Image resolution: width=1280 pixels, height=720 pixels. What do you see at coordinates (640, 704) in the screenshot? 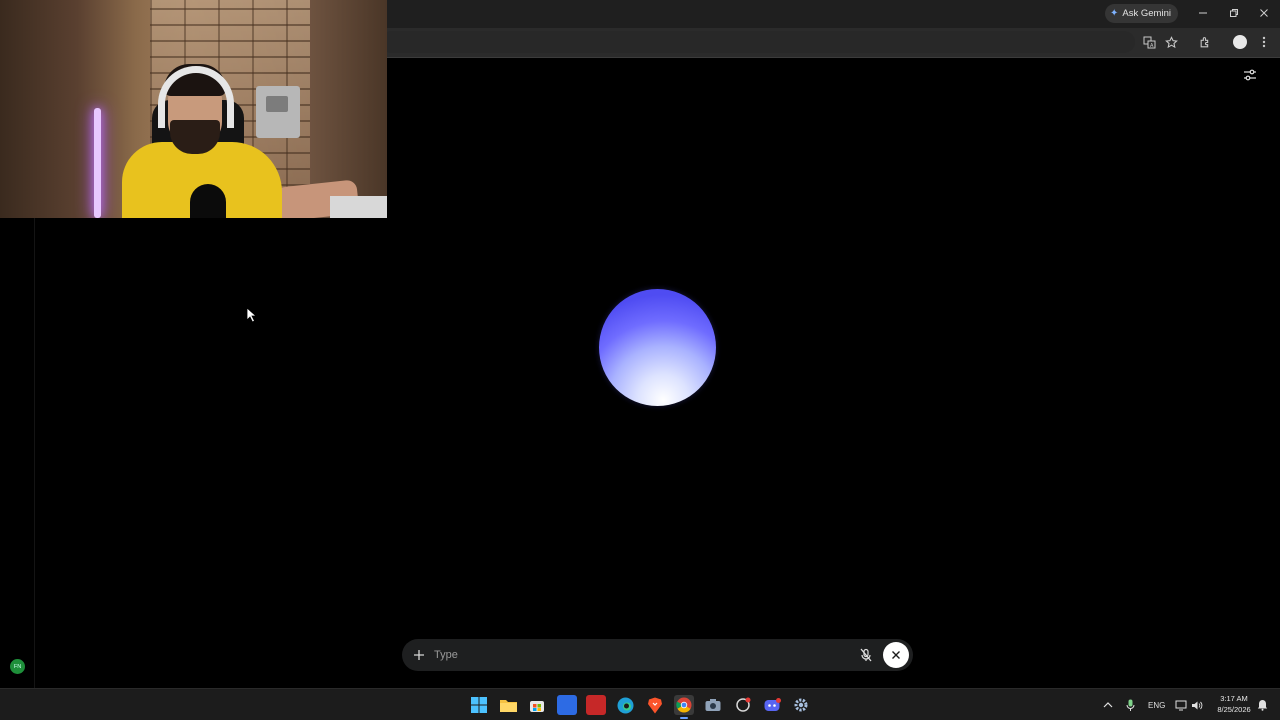
I see `windows-taskbar: ENG 3:17 AM 8/25/2026` at bounding box center [640, 704].